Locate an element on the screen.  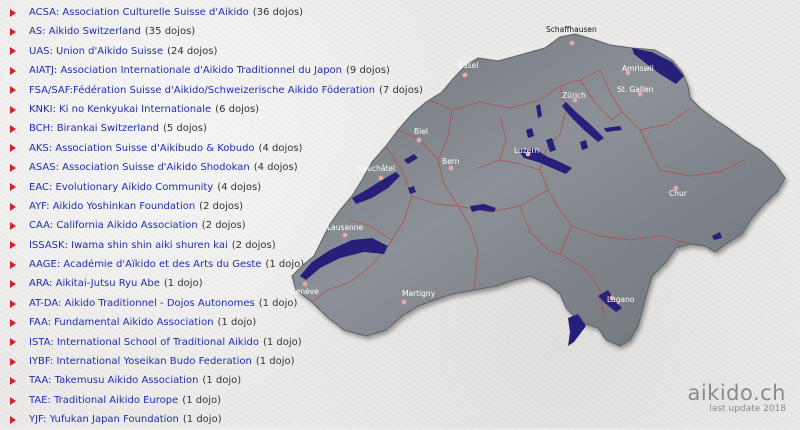
svg-text: Chur is located at coordinates (678, 193).